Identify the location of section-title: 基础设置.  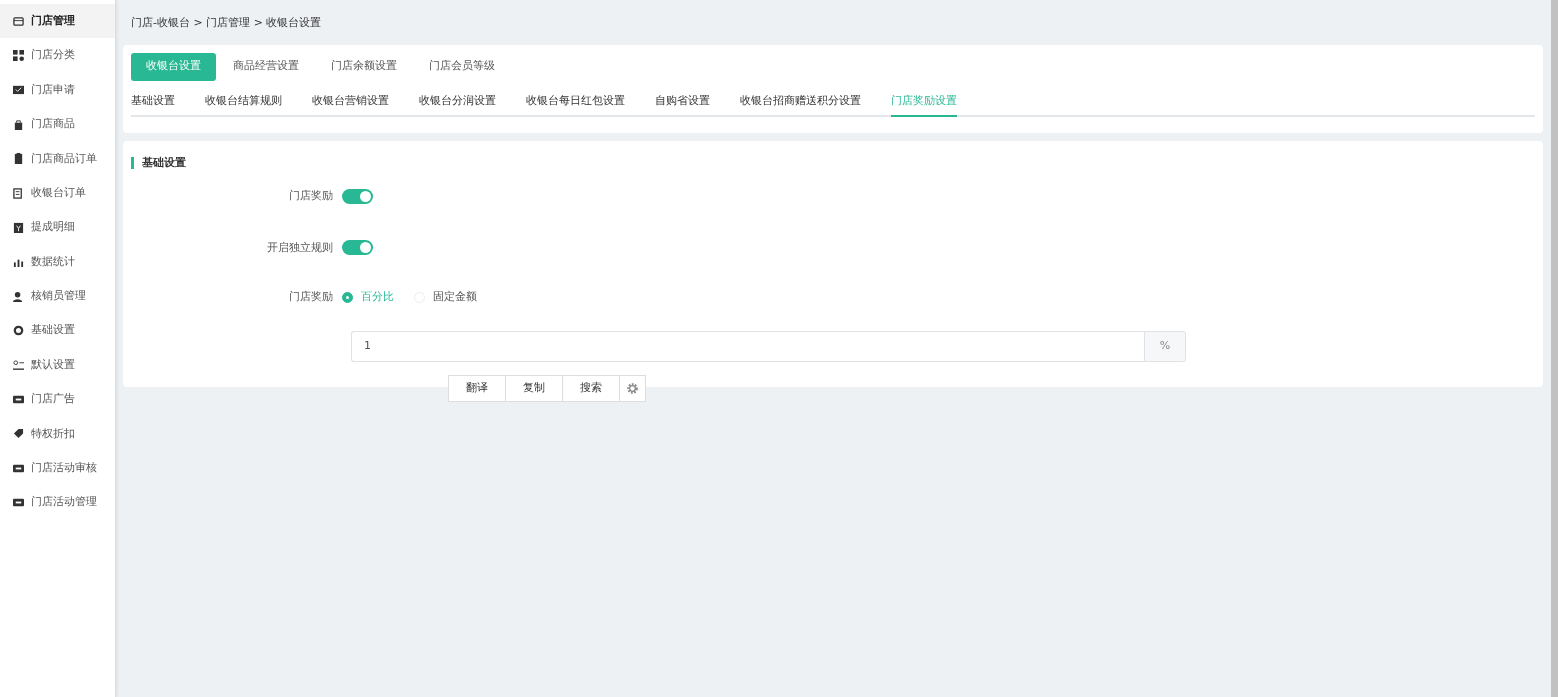
(833, 163).